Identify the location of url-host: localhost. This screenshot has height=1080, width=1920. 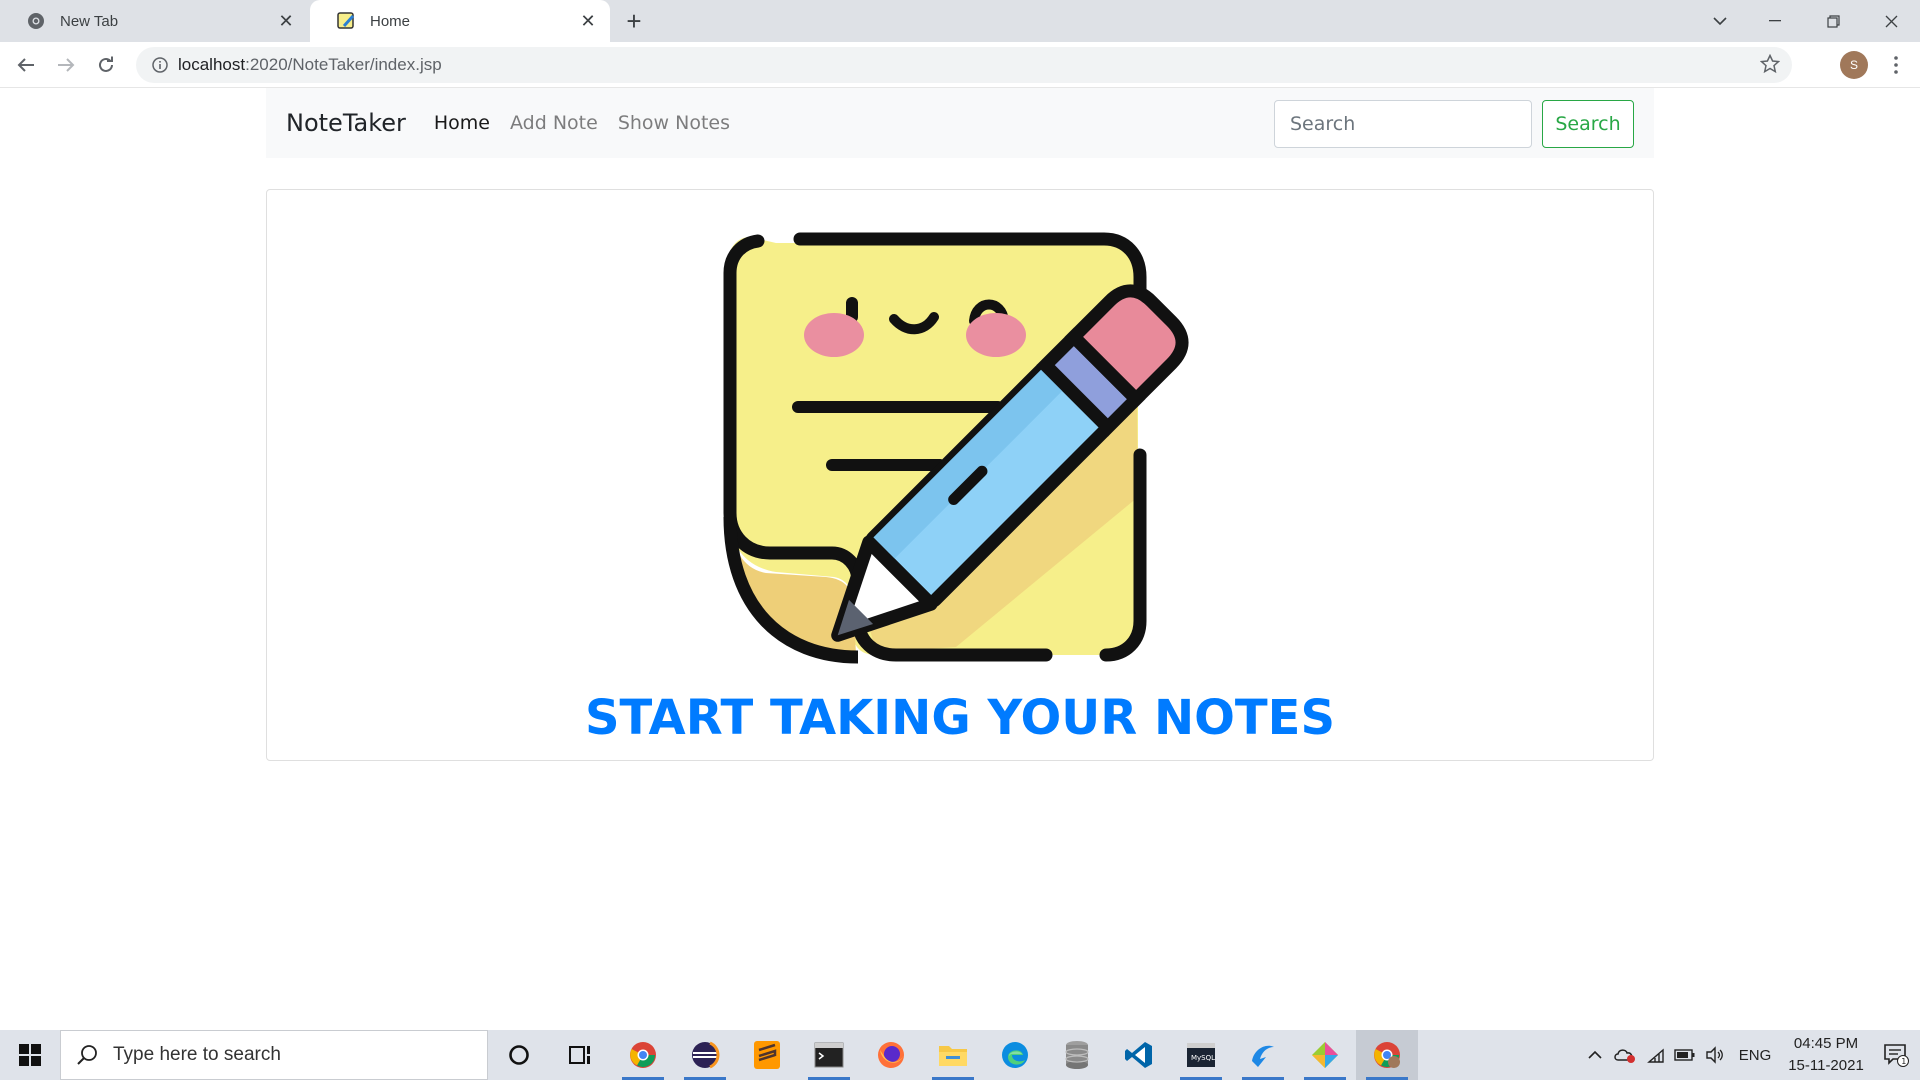
(212, 64).